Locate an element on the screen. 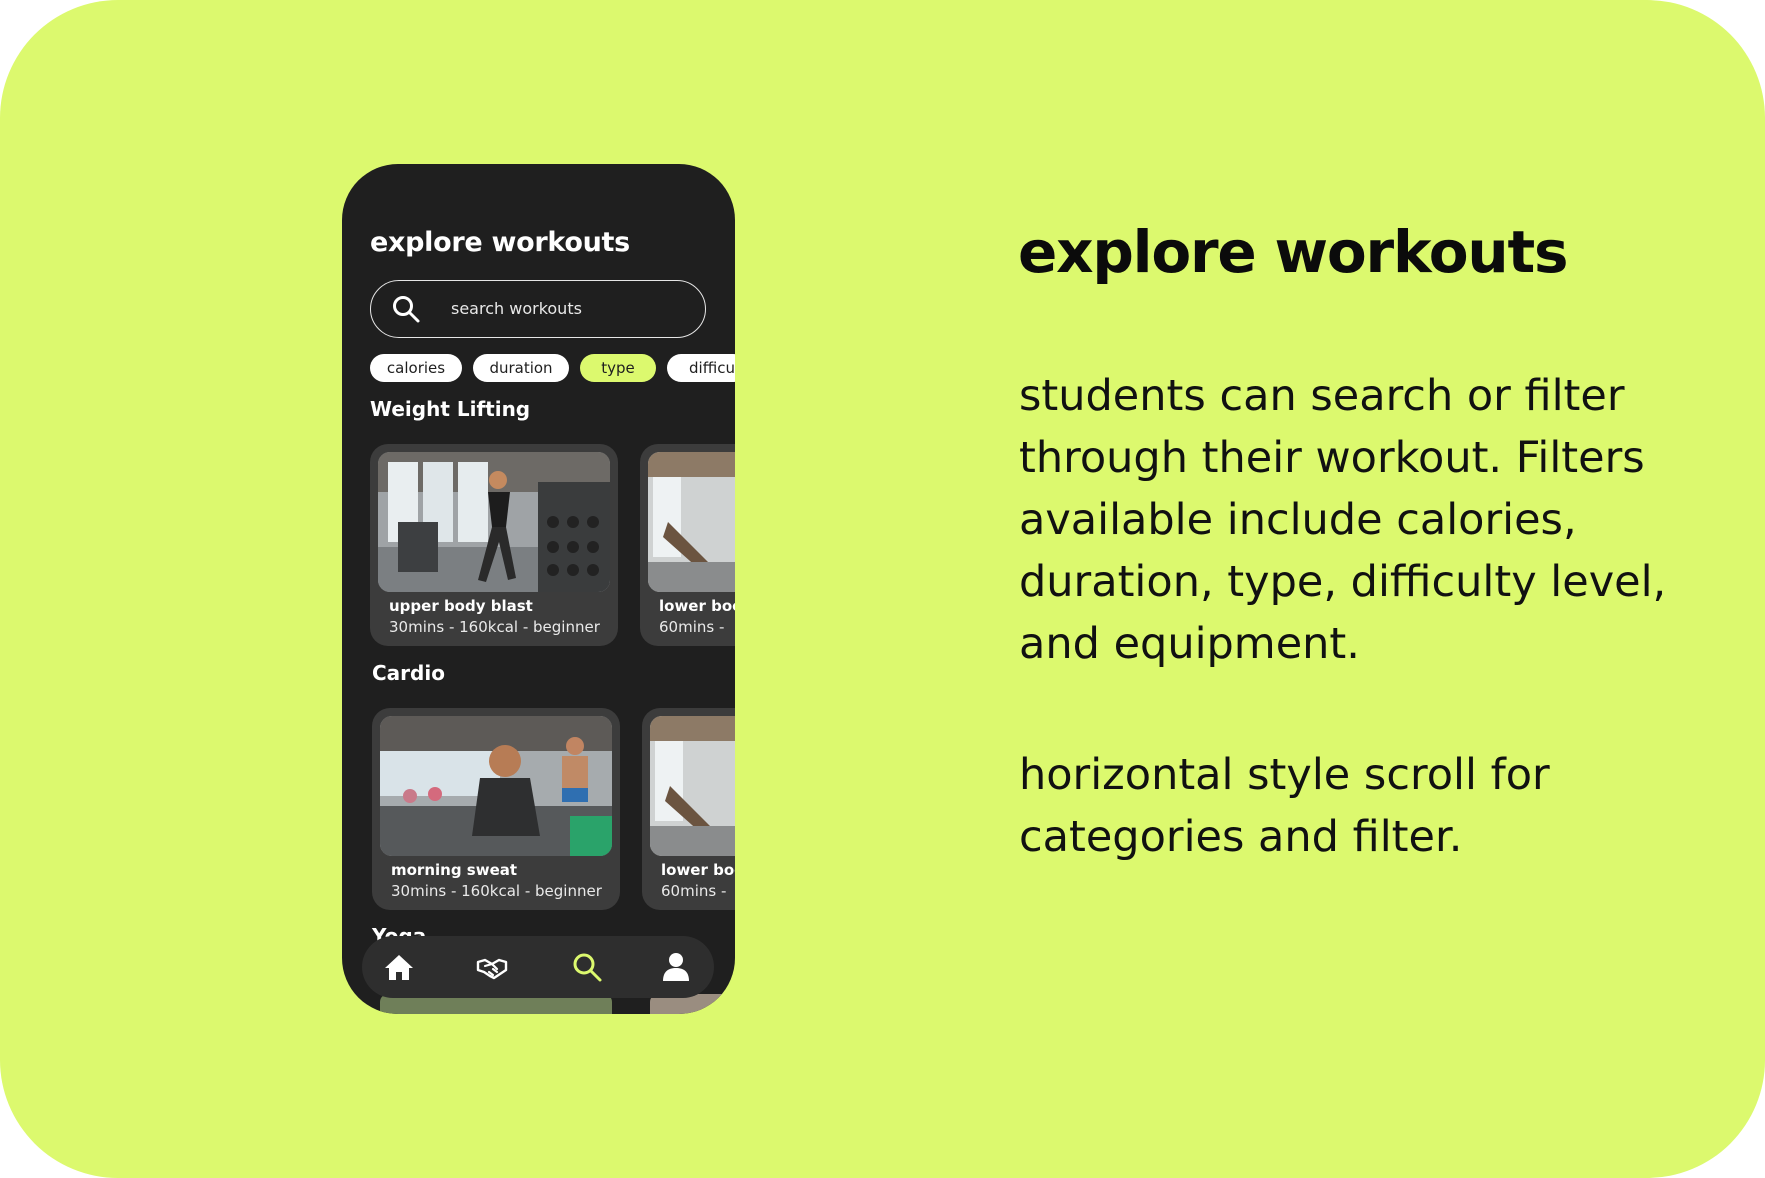 The width and height of the screenshot is (1765, 1178). section-title-cardio: Cardio is located at coordinates (408, 673).